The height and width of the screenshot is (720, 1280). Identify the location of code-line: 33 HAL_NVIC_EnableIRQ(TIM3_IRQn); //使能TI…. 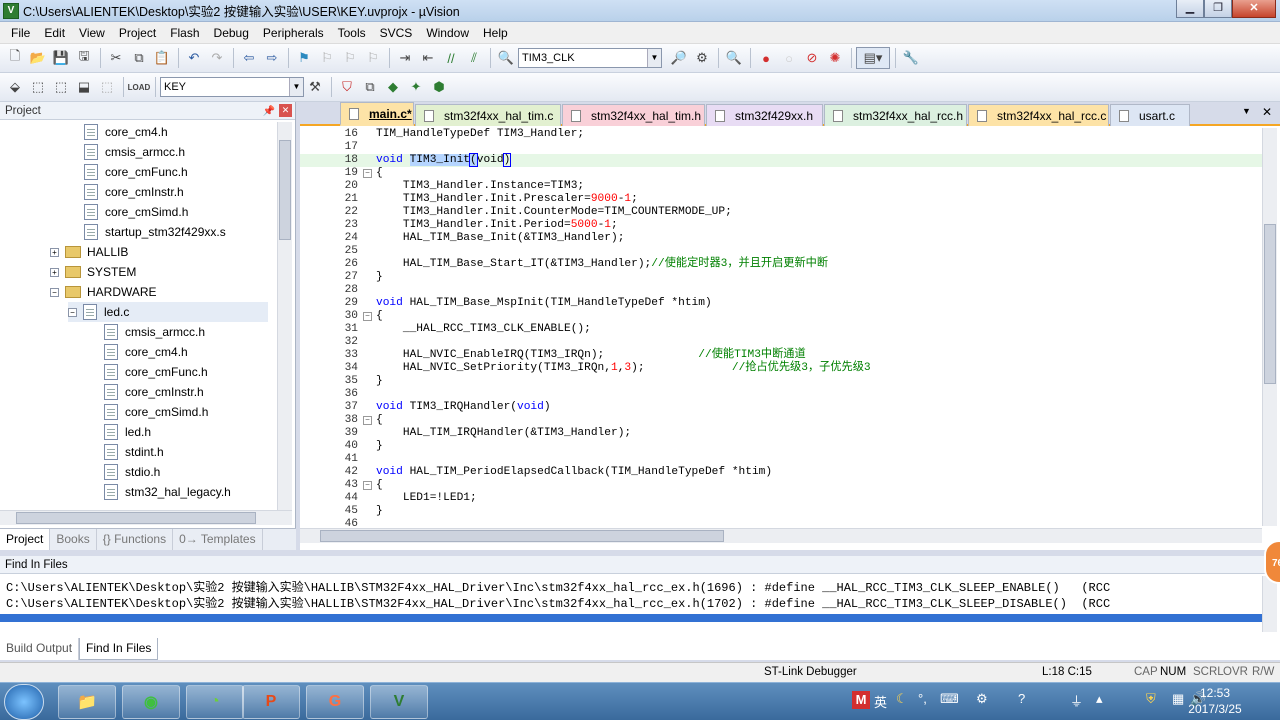
(781, 355).